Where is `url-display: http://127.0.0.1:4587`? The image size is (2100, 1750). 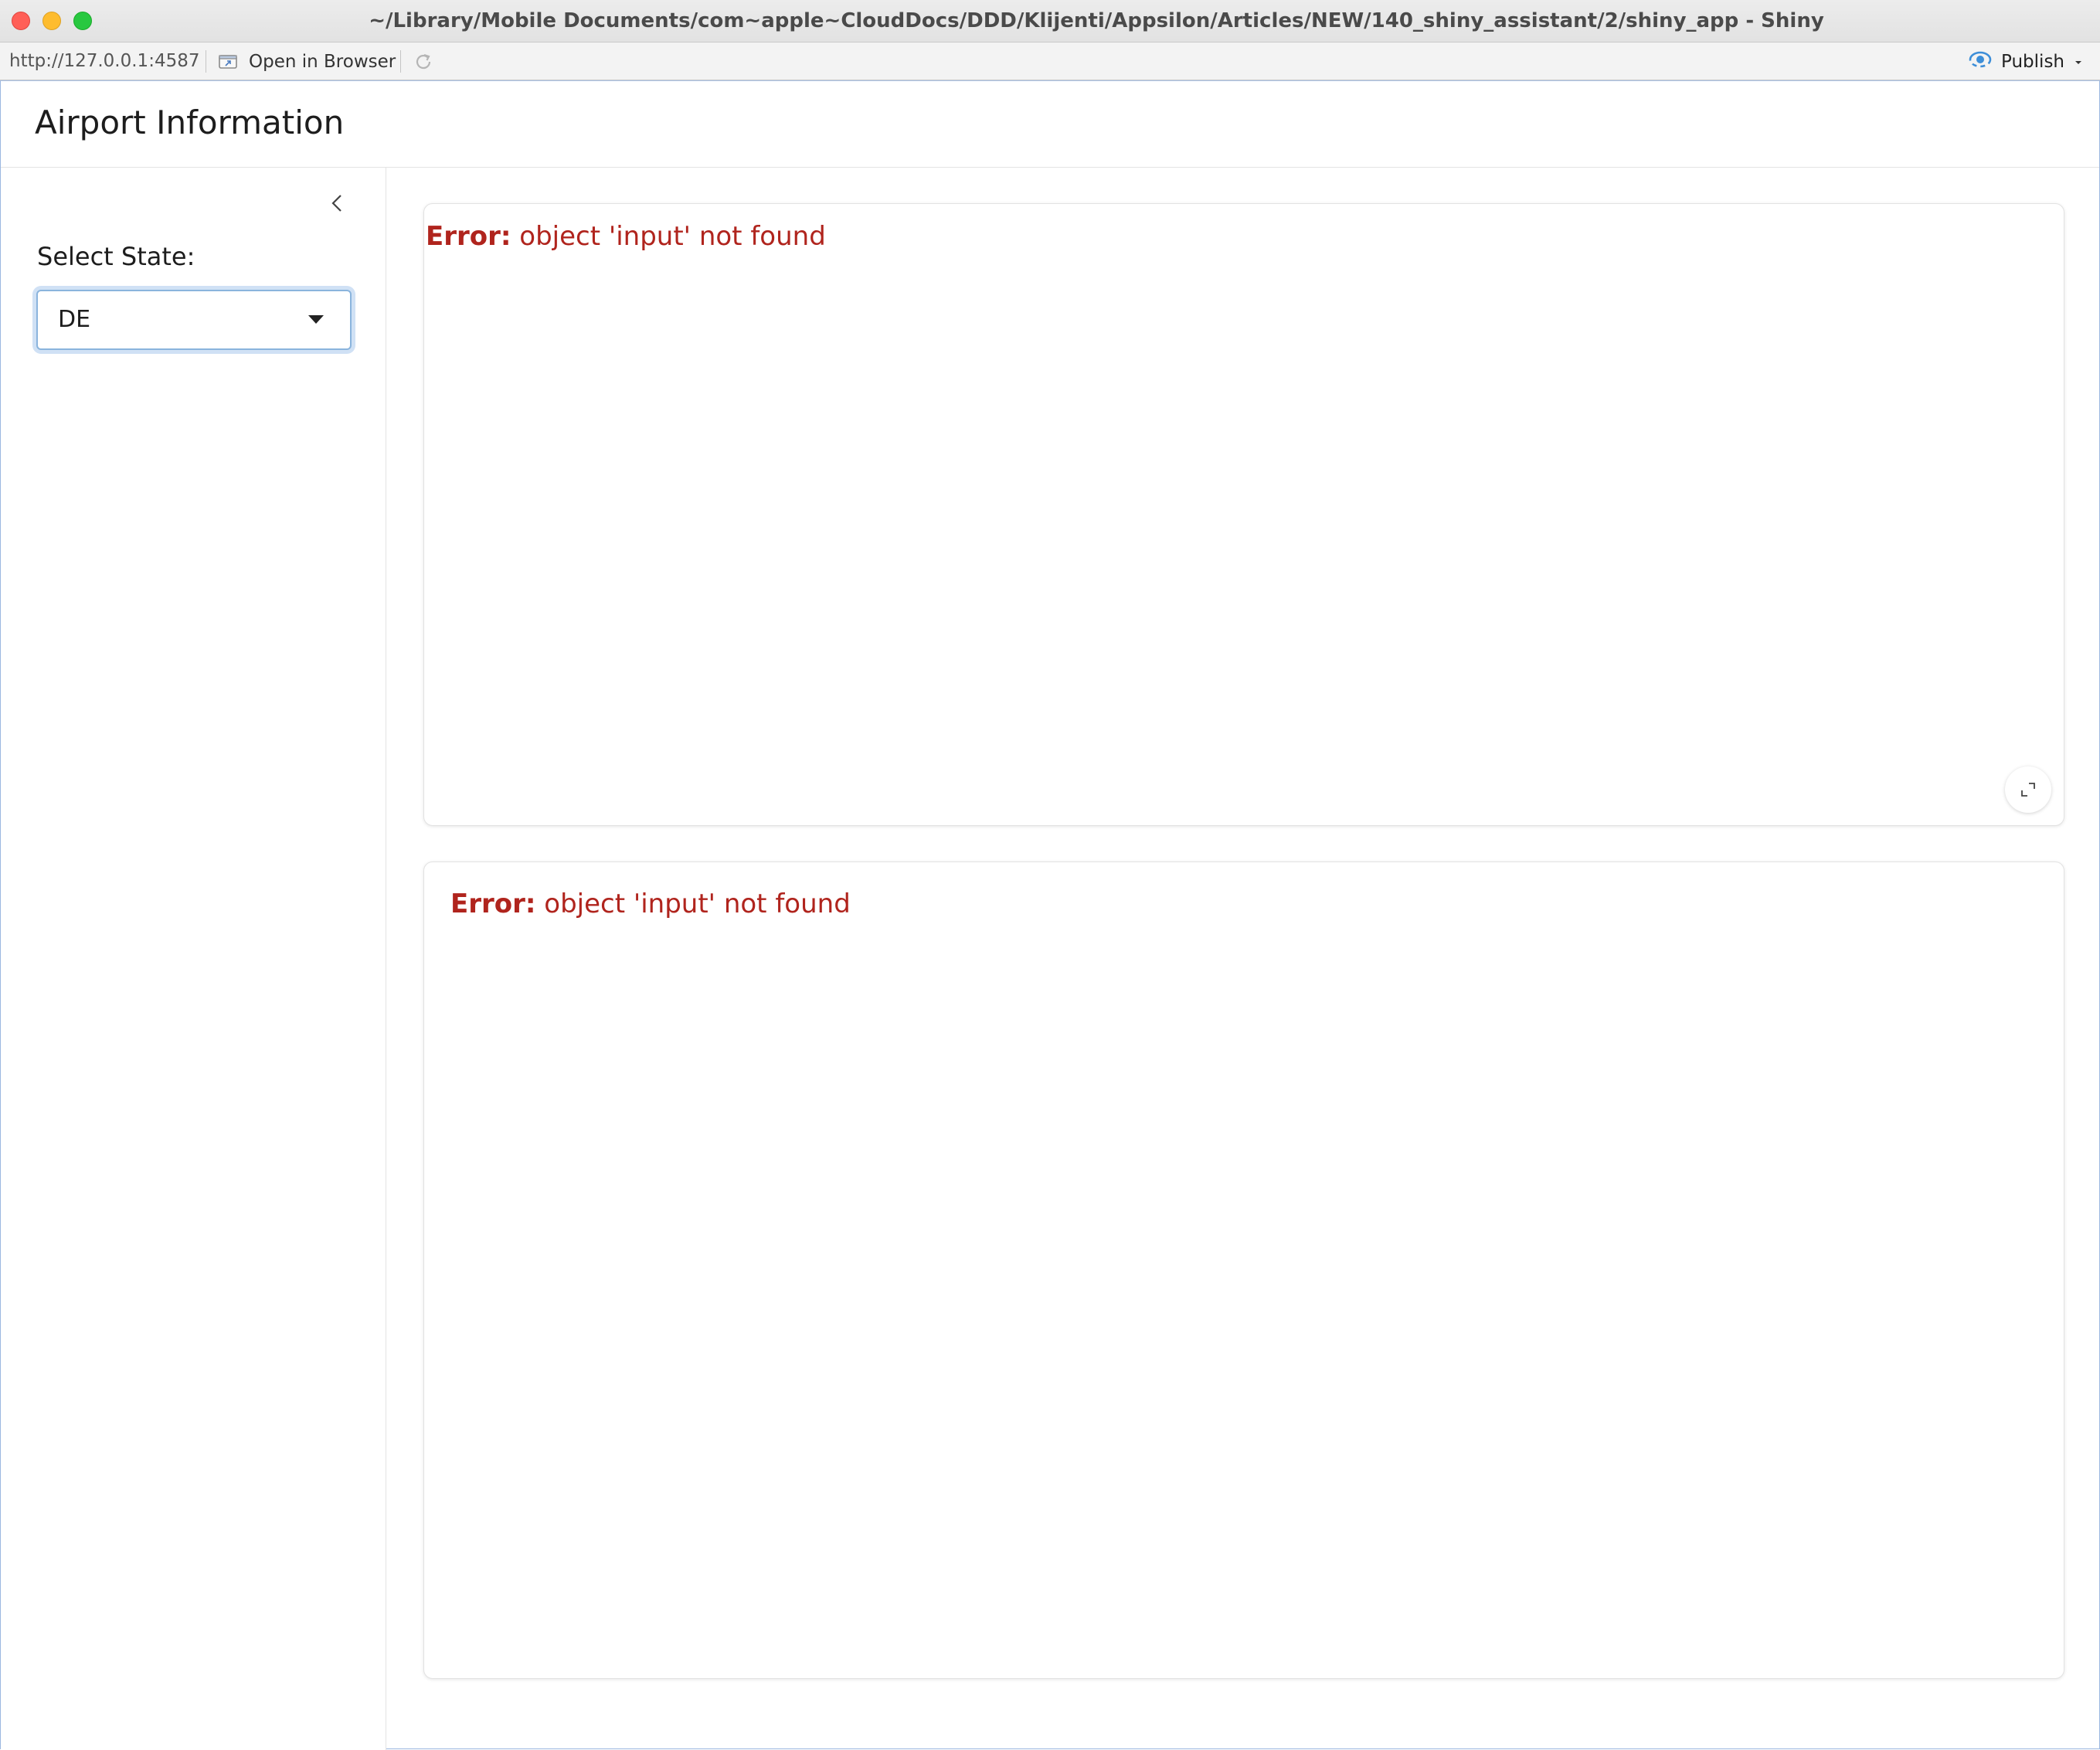
url-display: http://127.0.0.1:4587 is located at coordinates (104, 61).